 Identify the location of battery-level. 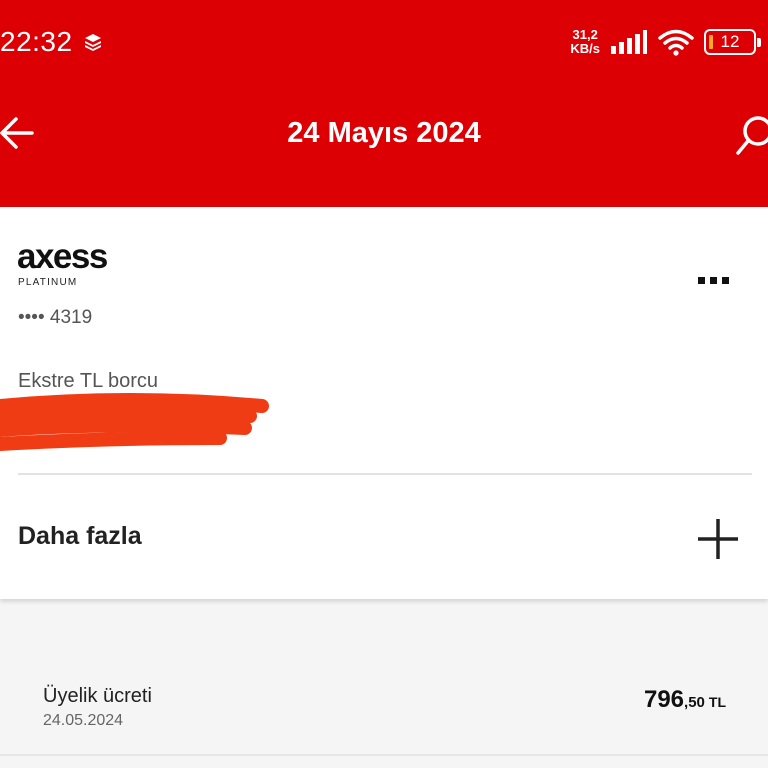
(711, 42).